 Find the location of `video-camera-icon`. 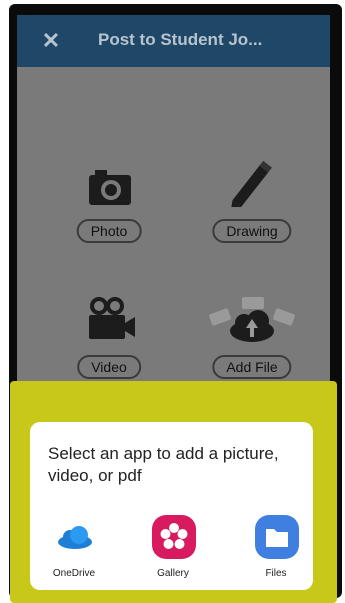

video-camera-icon is located at coordinates (109, 321).